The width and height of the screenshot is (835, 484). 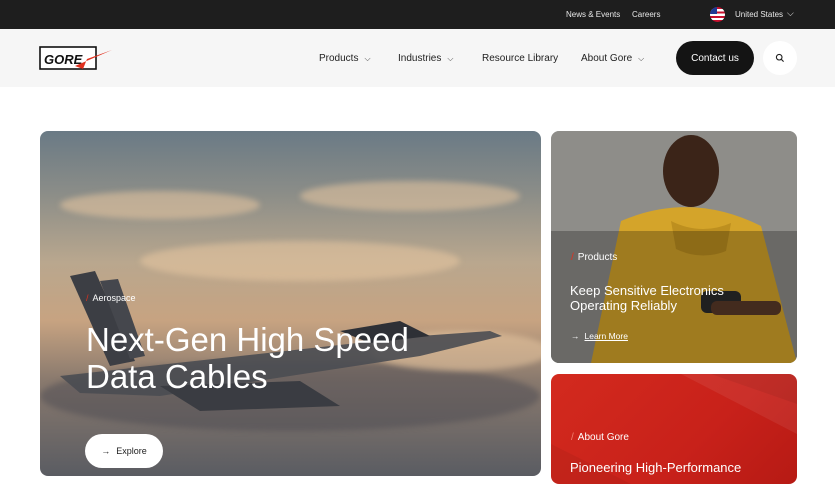 I want to click on products-card-kicker: / Products, so click(x=594, y=257).